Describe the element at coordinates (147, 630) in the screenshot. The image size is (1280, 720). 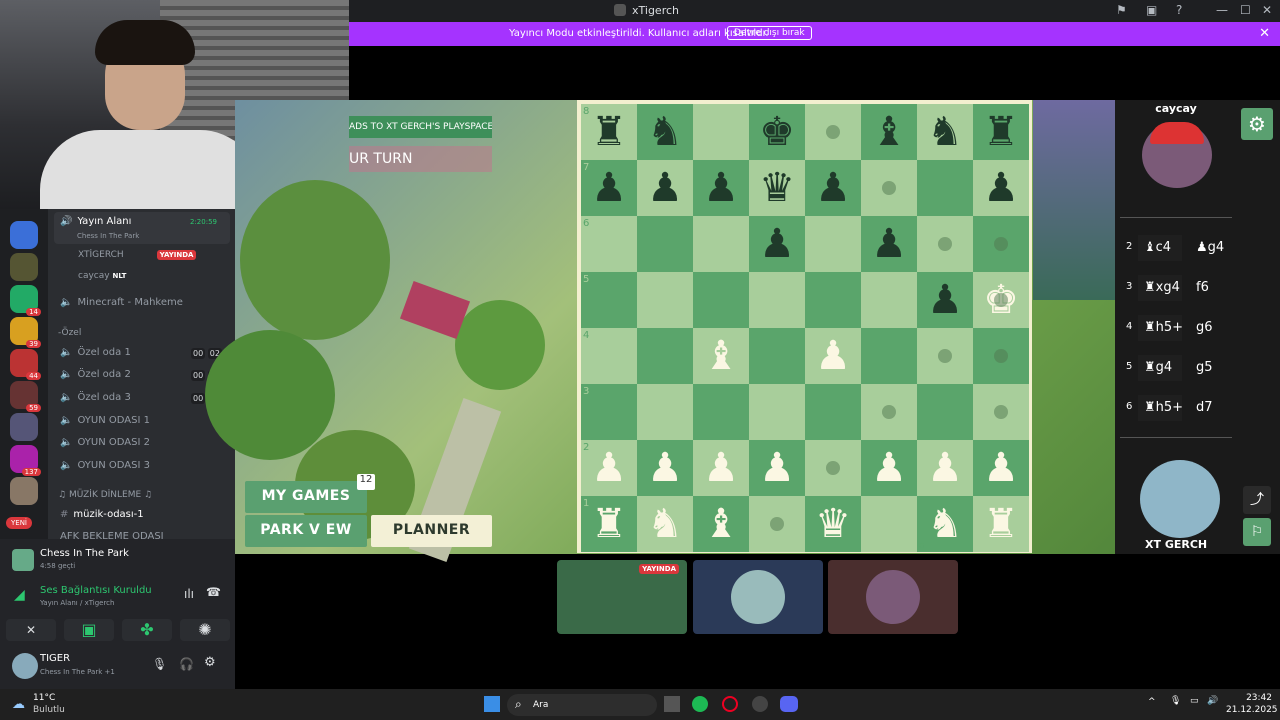
I see `activities-button: ✤` at that location.